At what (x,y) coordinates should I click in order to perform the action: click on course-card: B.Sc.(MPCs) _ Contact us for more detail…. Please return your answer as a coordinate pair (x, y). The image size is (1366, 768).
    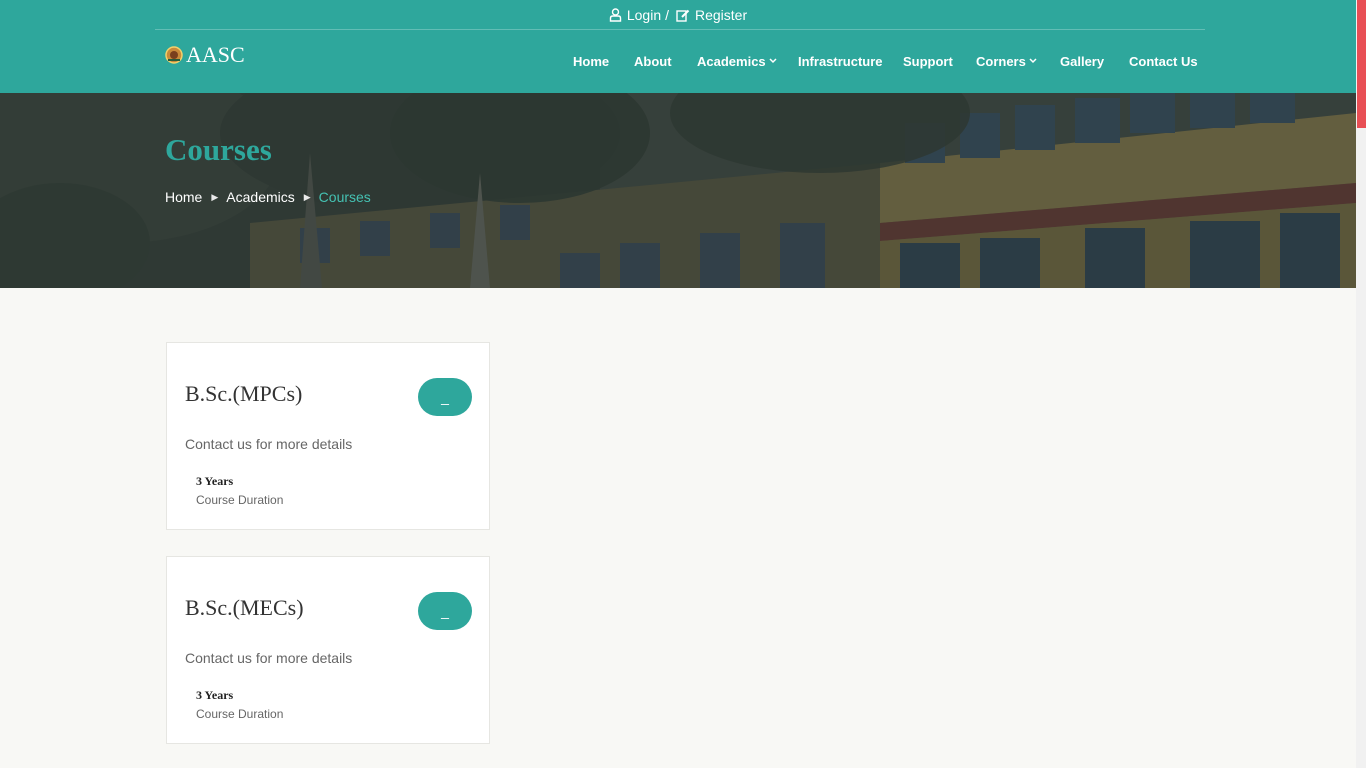
    Looking at the image, I should click on (328, 436).